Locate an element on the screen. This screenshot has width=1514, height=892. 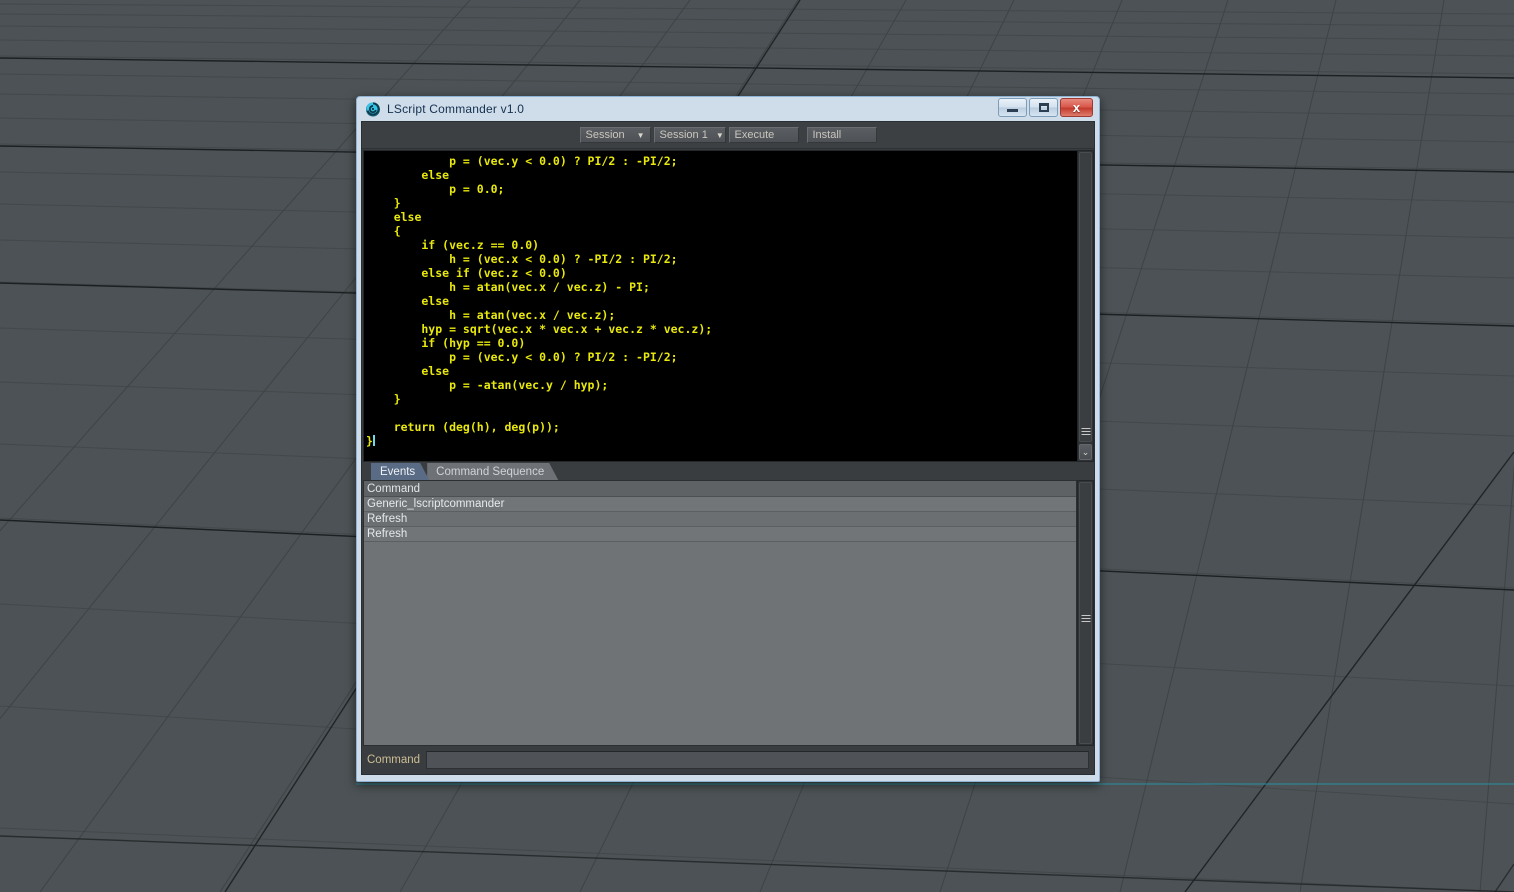
list-scroll-thumb-grip-icon is located at coordinates (1085, 618).